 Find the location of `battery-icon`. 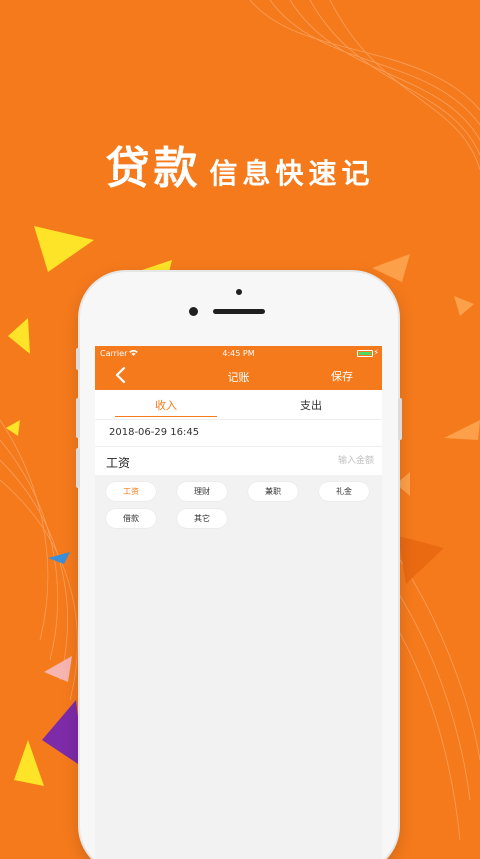

battery-icon is located at coordinates (365, 353).